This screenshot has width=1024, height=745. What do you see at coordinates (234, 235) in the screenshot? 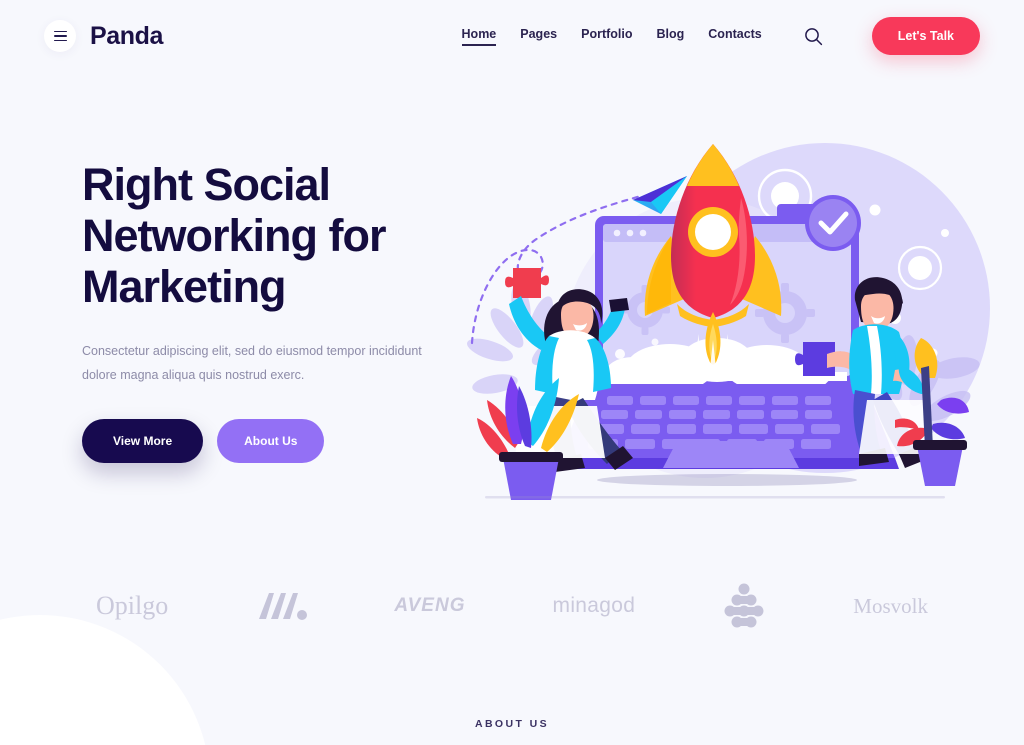
I see `headline-line-2: Networking for` at bounding box center [234, 235].